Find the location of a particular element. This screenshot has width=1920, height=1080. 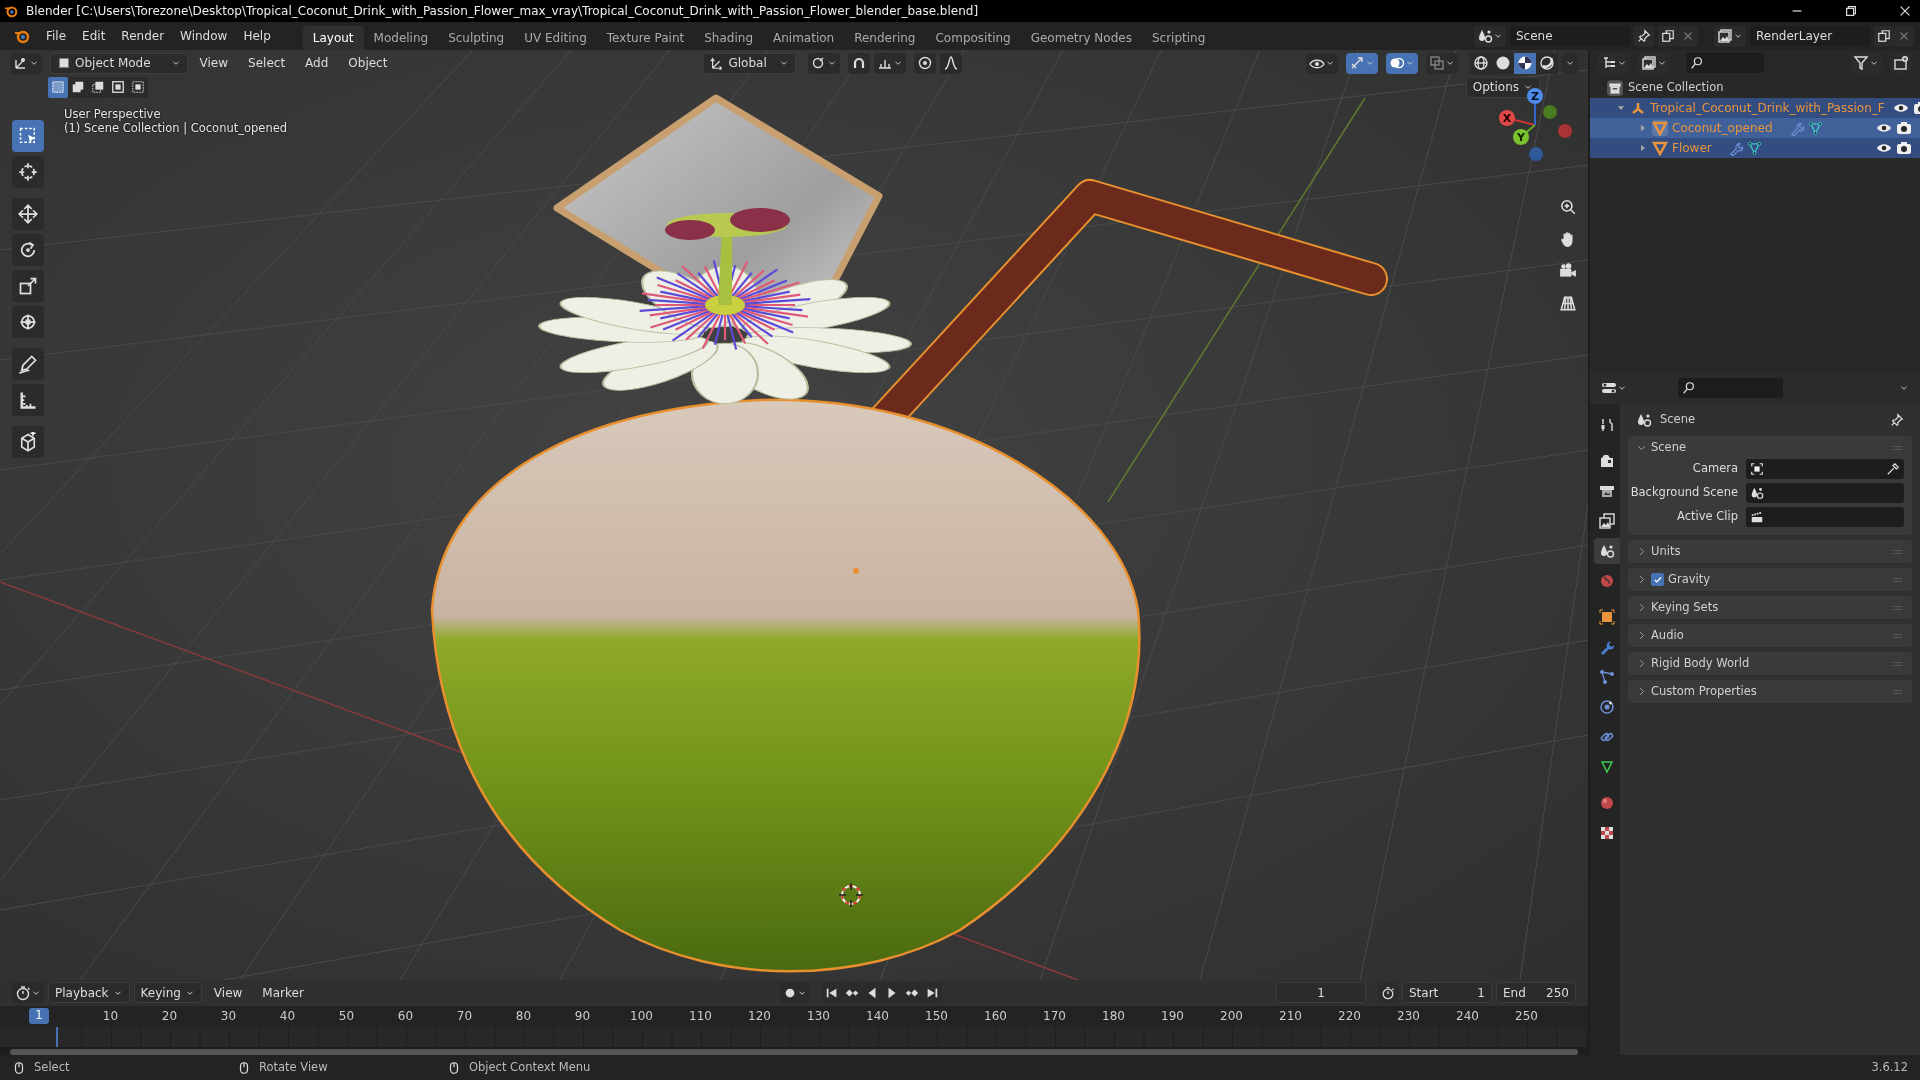

frame-tick-label: 220 is located at coordinates (1349, 1016).